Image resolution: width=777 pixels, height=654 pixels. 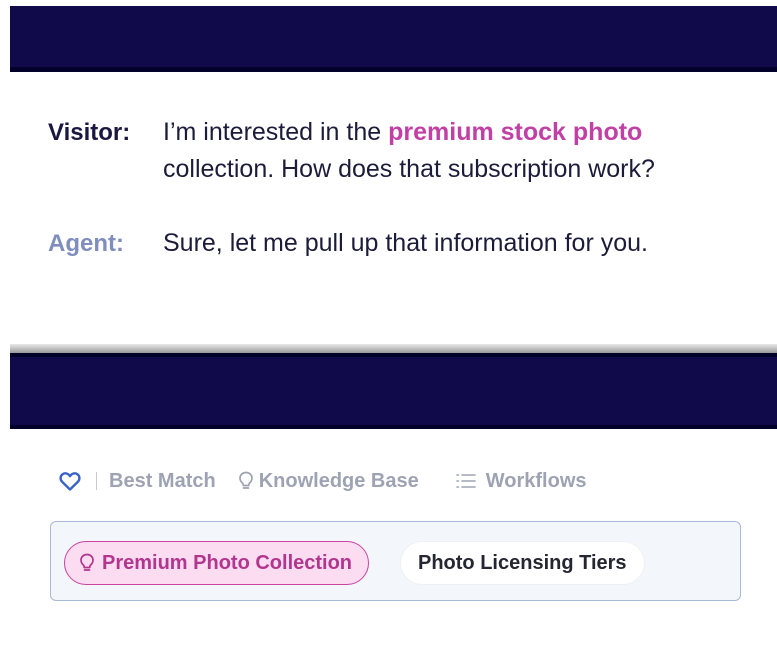 I want to click on visitor-message-text: I’m interested in the, so click(x=276, y=132).